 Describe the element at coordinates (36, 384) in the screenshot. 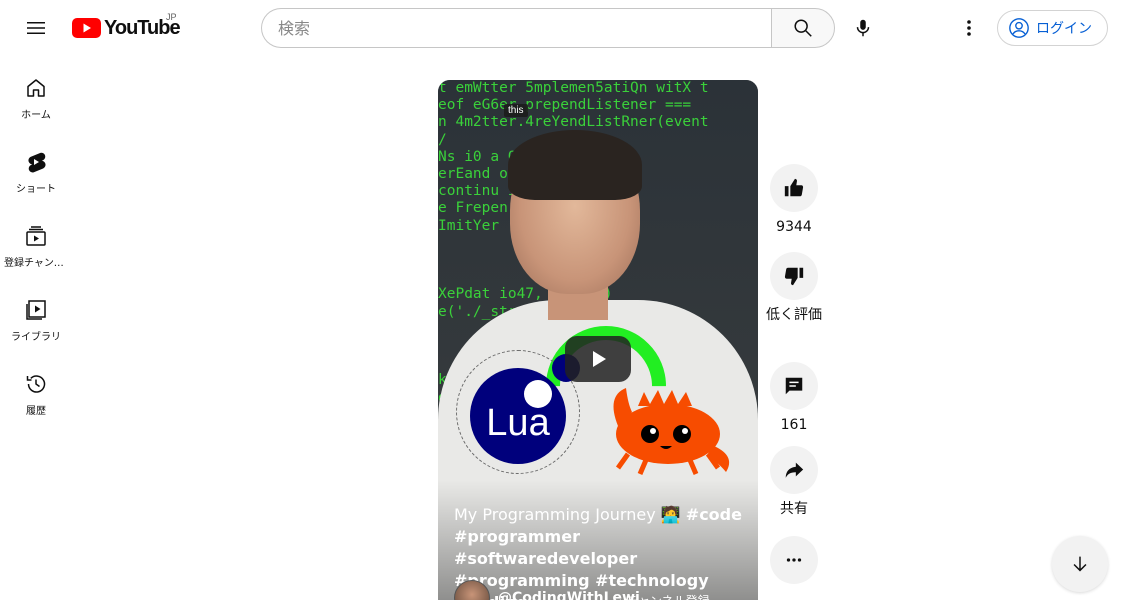

I see `history-icon` at that location.